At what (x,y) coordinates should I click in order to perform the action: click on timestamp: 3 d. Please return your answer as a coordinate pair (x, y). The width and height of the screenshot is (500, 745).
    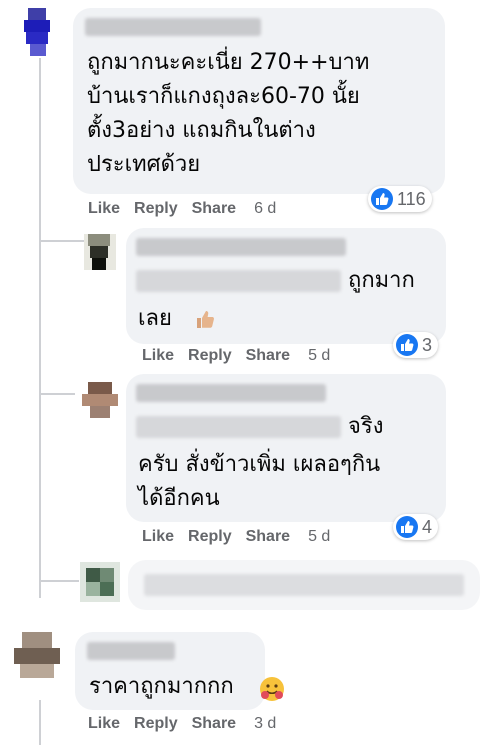
    Looking at the image, I should click on (265, 724).